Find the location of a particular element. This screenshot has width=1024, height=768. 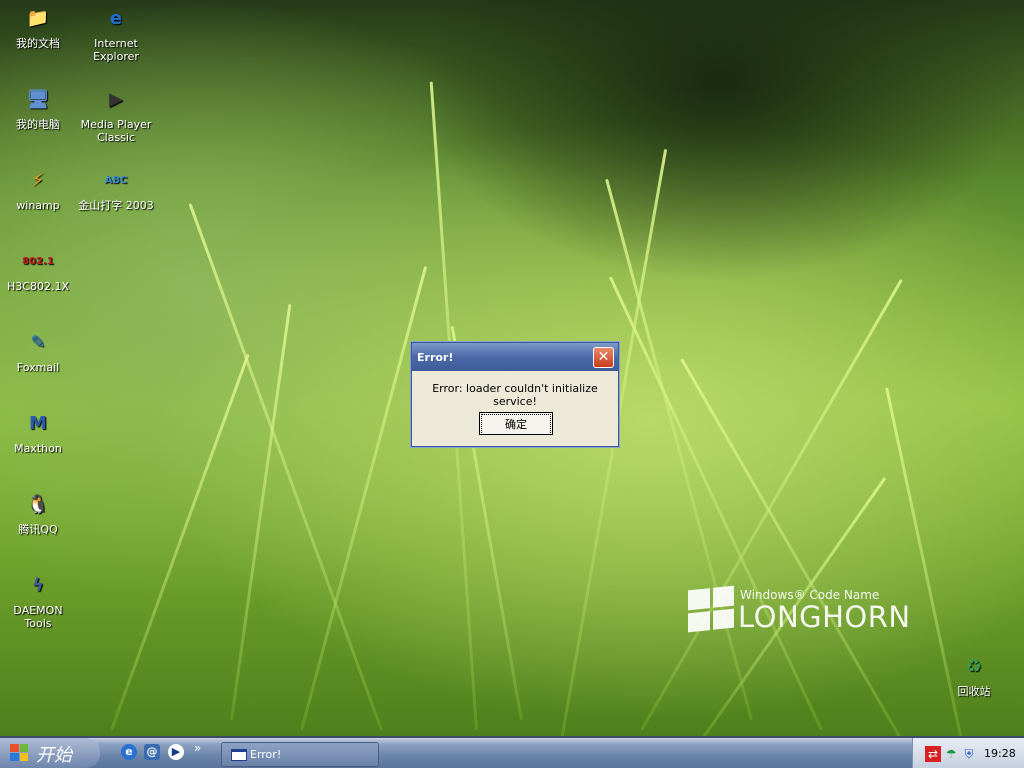

tray-h3c-icon: ⇄ is located at coordinates (933, 754).